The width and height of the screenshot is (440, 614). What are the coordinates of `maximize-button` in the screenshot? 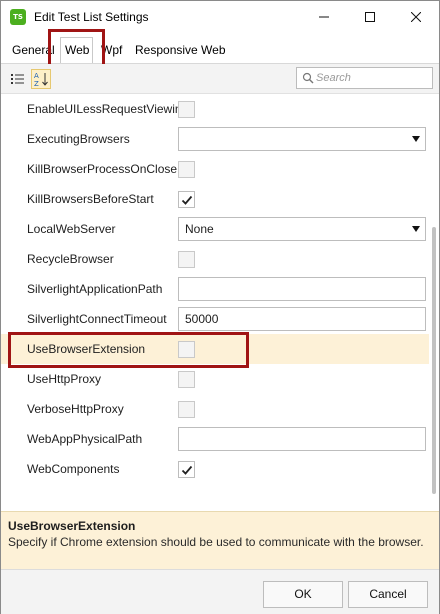 It's located at (370, 17).